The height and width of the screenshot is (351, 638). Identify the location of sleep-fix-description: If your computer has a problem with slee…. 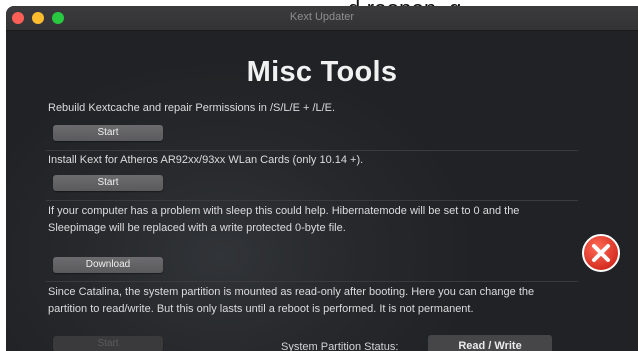
(284, 219).